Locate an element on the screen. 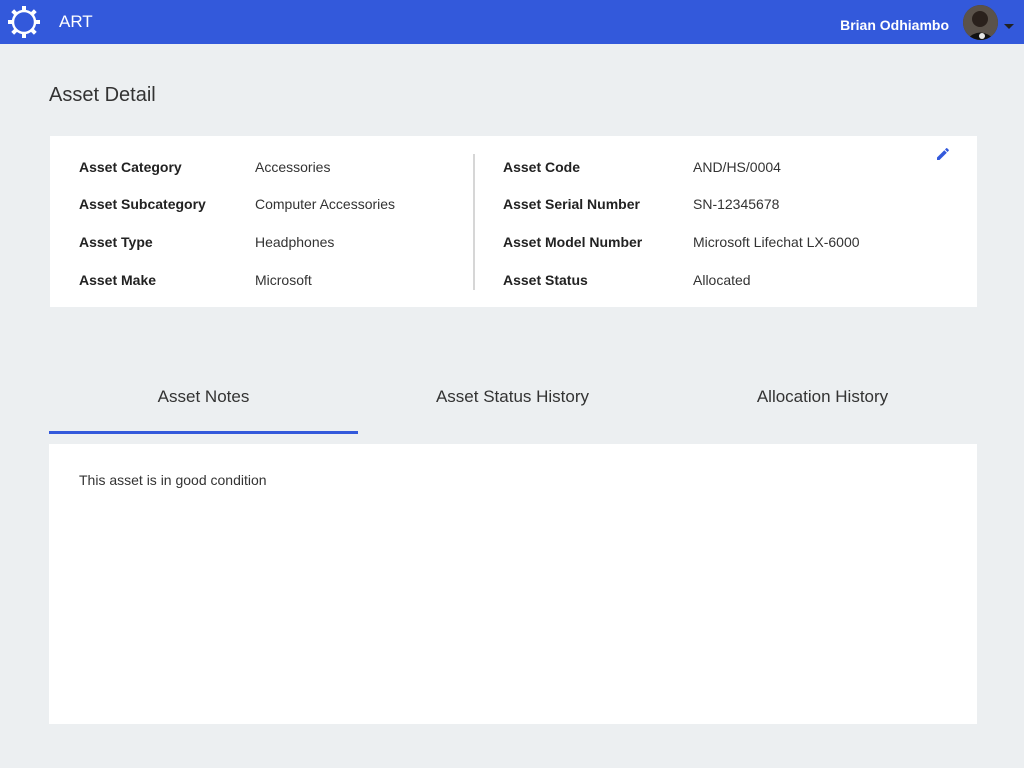  asset-make-label: Asset Make is located at coordinates (118, 280).